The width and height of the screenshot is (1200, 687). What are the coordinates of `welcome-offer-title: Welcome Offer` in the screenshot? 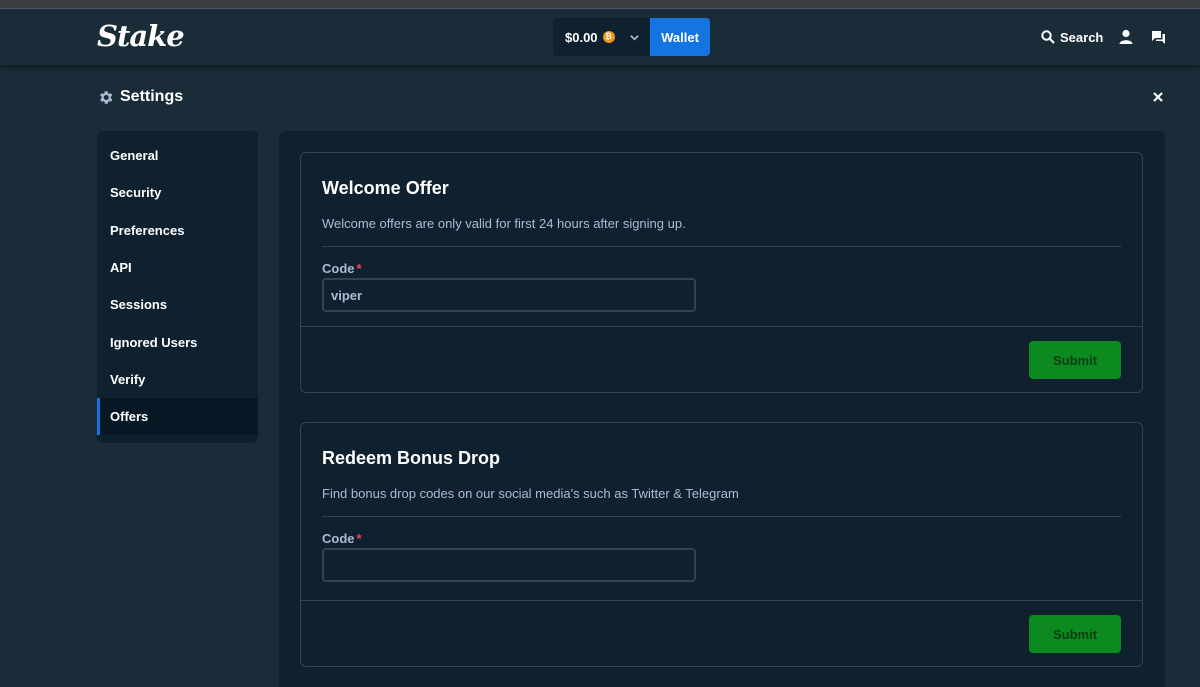 It's located at (385, 188).